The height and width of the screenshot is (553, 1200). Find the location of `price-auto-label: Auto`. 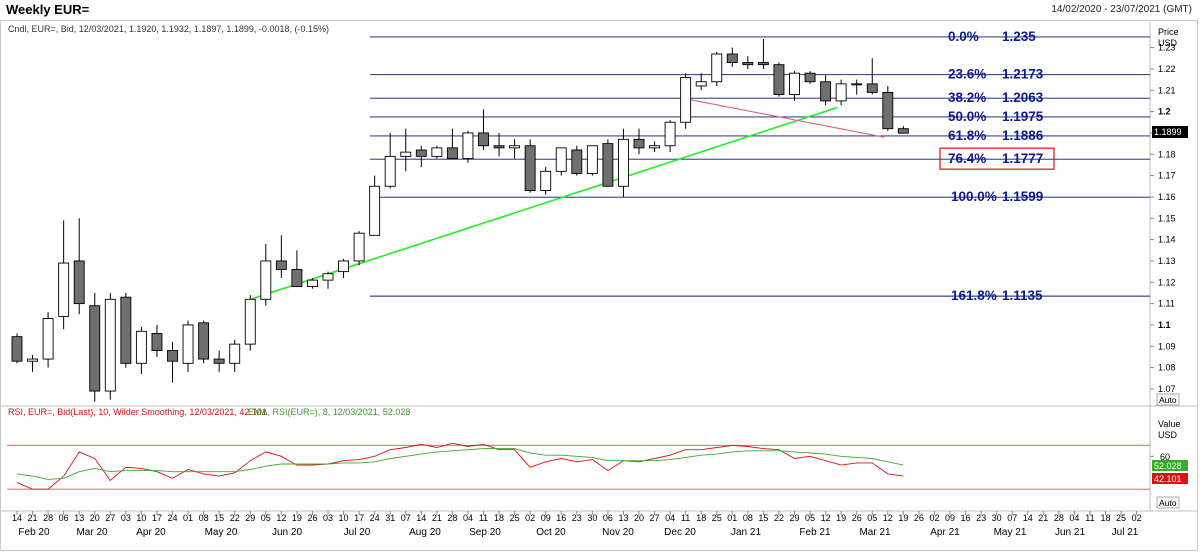

price-auto-label: Auto is located at coordinates (1168, 400).